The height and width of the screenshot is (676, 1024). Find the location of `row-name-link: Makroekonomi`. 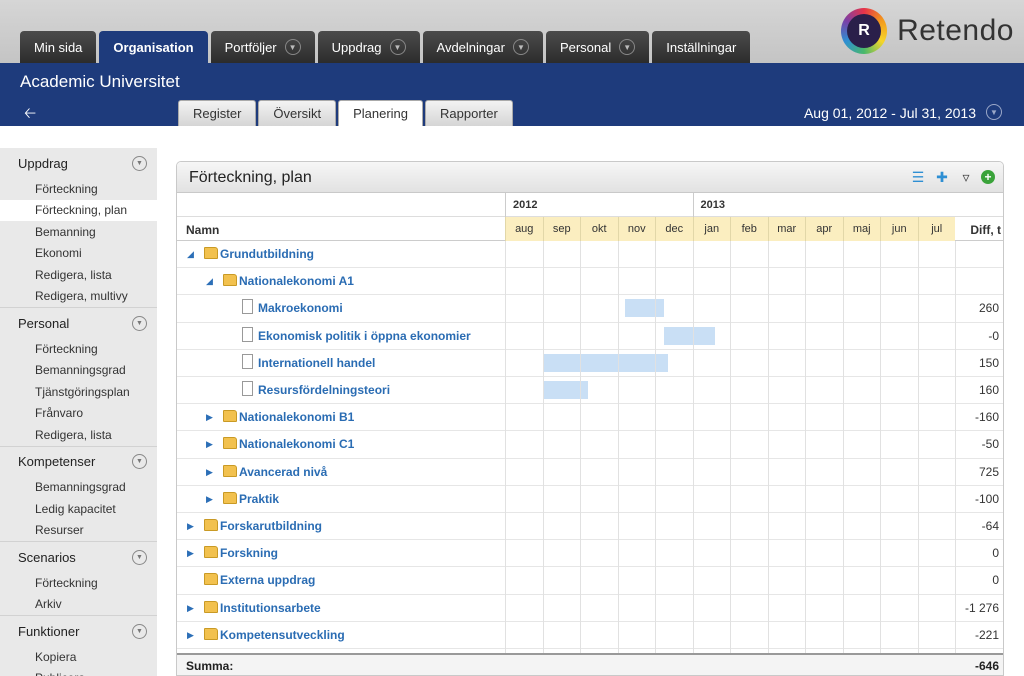

row-name-link: Makroekonomi is located at coordinates (300, 308).